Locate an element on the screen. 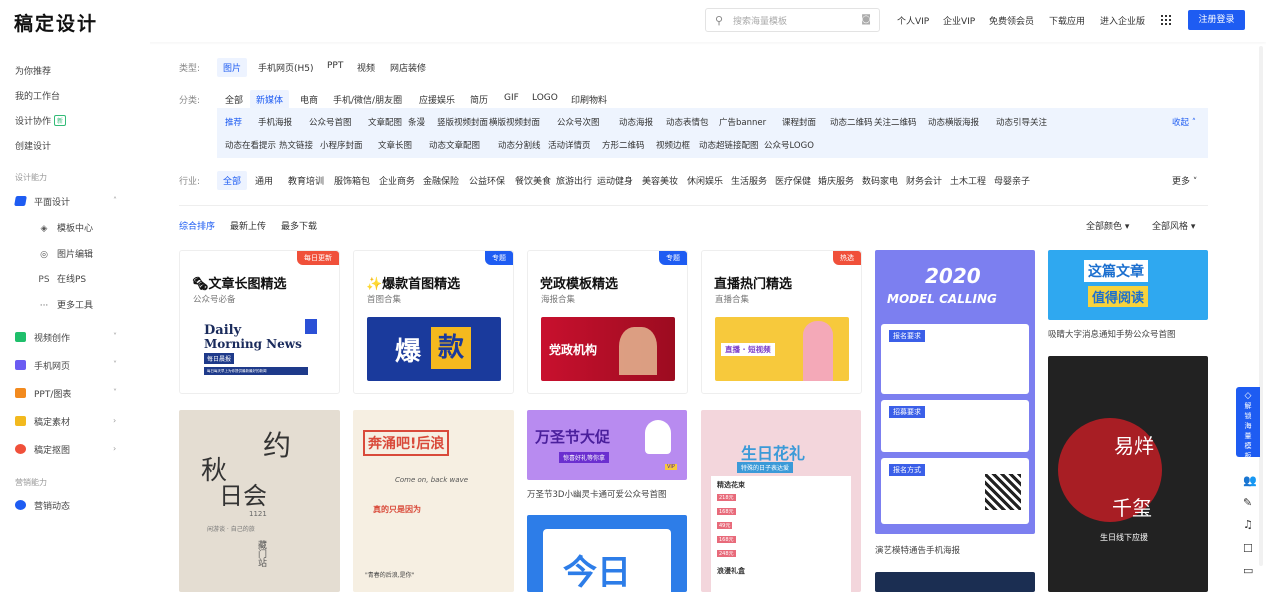 This screenshot has height=592, width=1266. subcat-row2-0: 动态在看提示 is located at coordinates (250, 145).